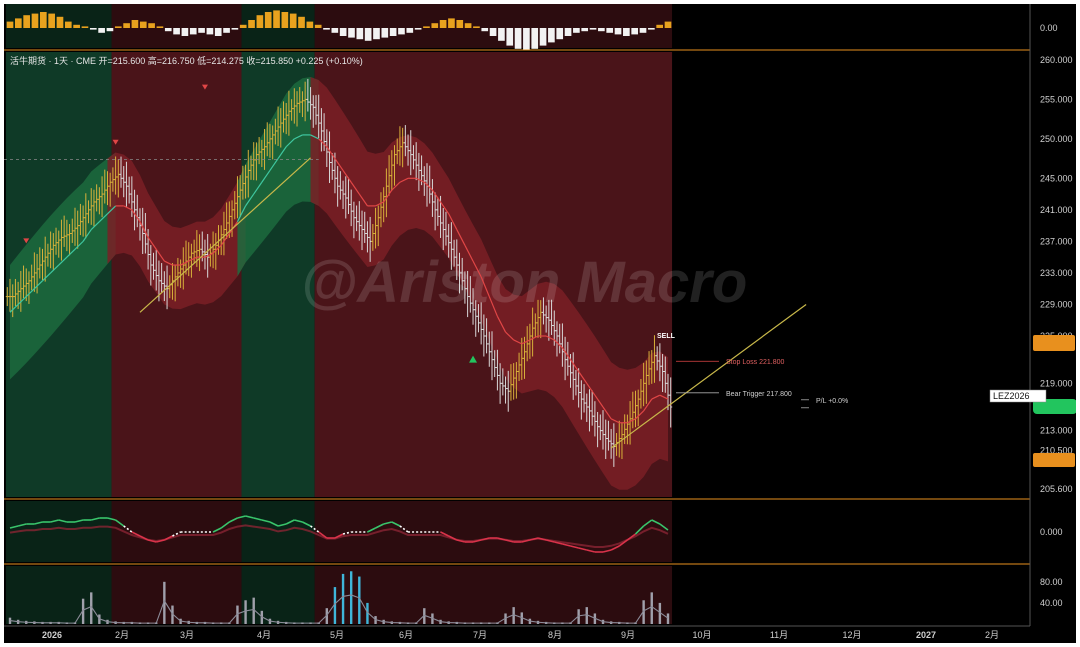 This screenshot has height=647, width=1080. I want to click on low-price-tag, so click(1054, 460).